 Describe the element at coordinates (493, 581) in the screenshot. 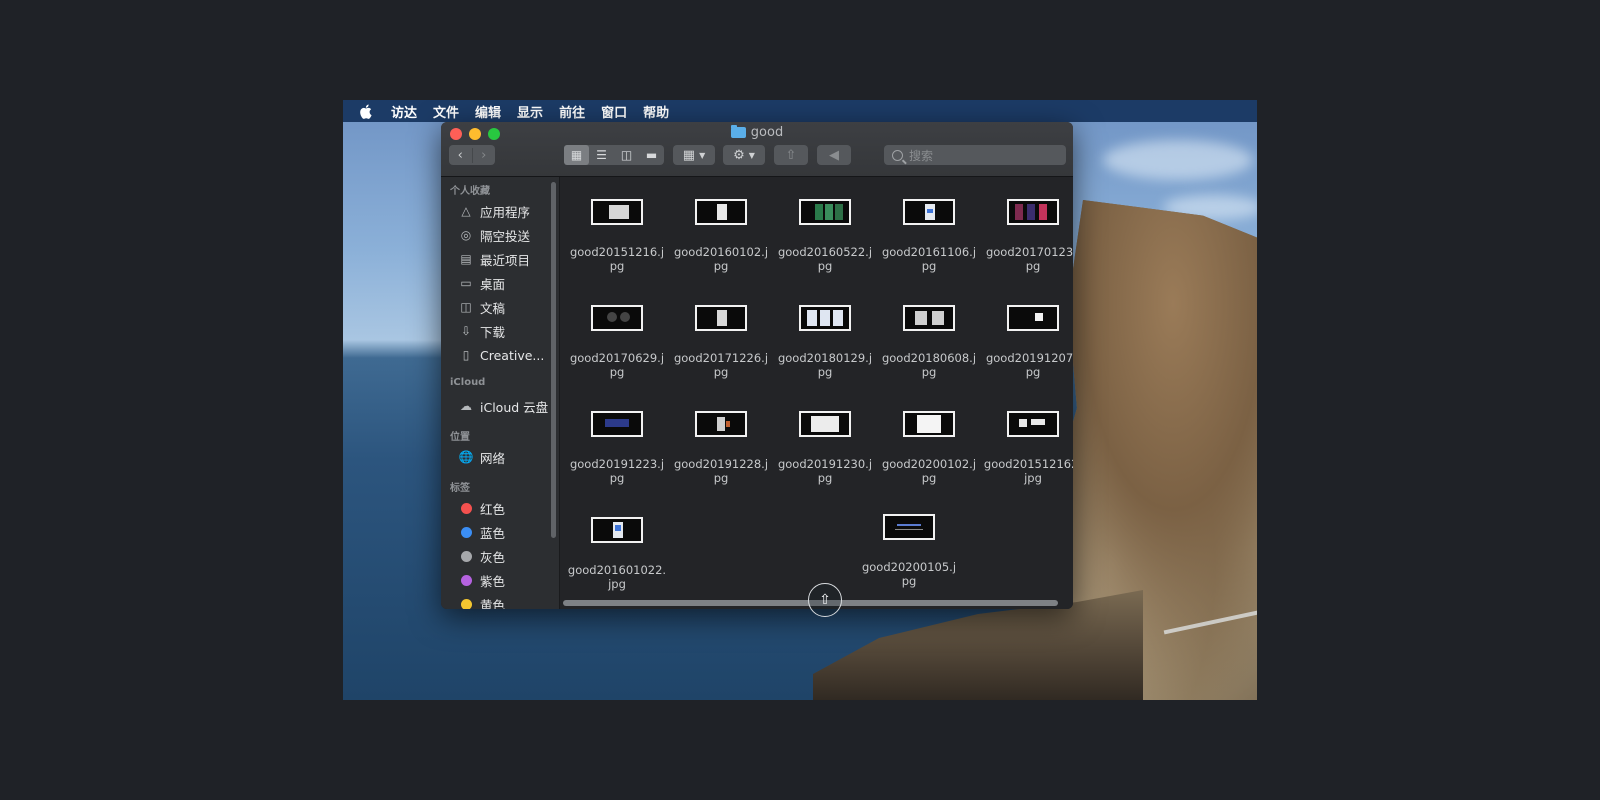

I see `sidebar-item-label: 紫色` at that location.